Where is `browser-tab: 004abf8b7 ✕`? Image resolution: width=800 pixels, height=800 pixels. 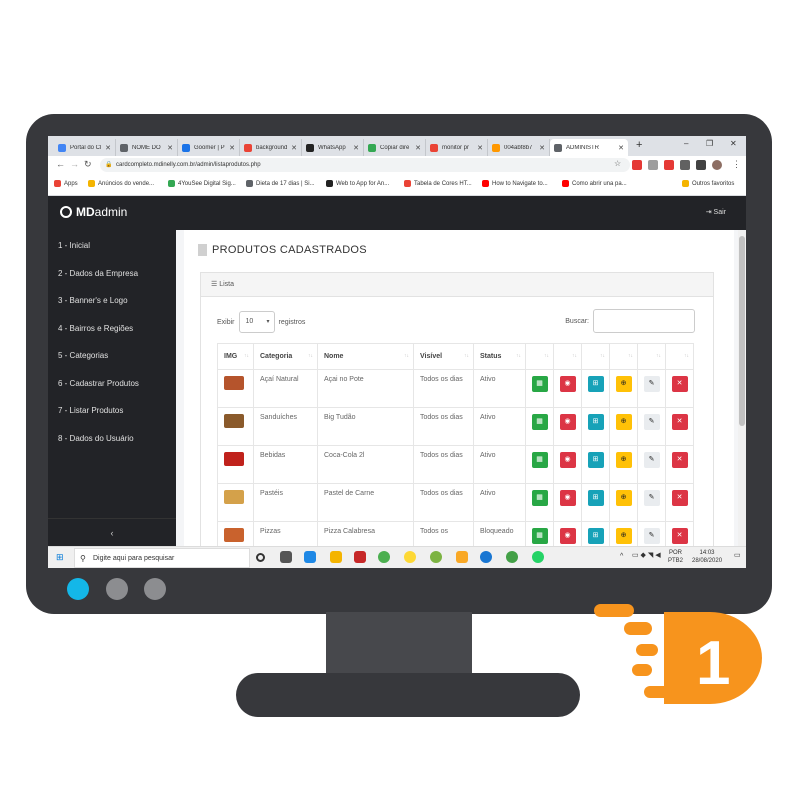 browser-tab: 004abf8b7 ✕ is located at coordinates (519, 147).